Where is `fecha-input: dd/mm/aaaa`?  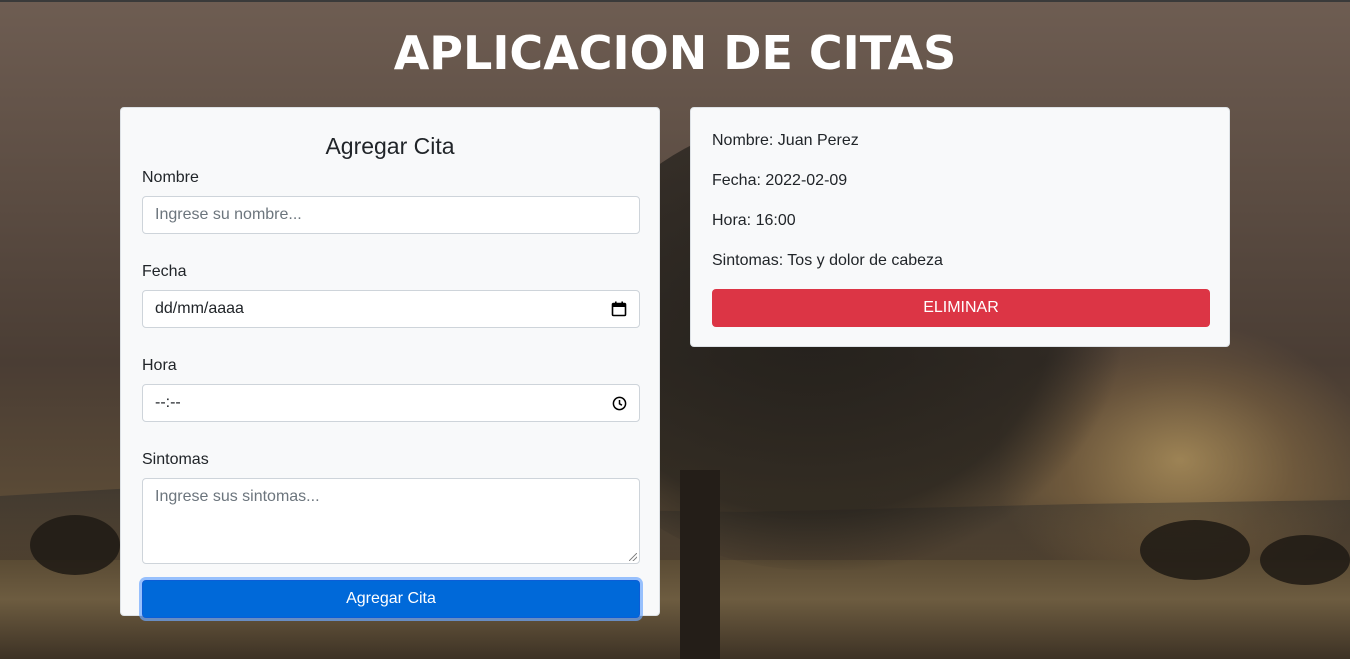
fecha-input: dd/mm/aaaa is located at coordinates (391, 309).